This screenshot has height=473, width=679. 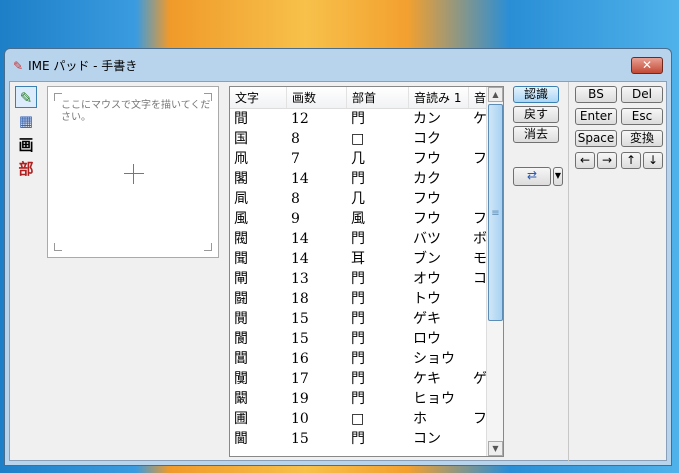 What do you see at coordinates (596, 94) in the screenshot?
I see `bs-key: BS` at bounding box center [596, 94].